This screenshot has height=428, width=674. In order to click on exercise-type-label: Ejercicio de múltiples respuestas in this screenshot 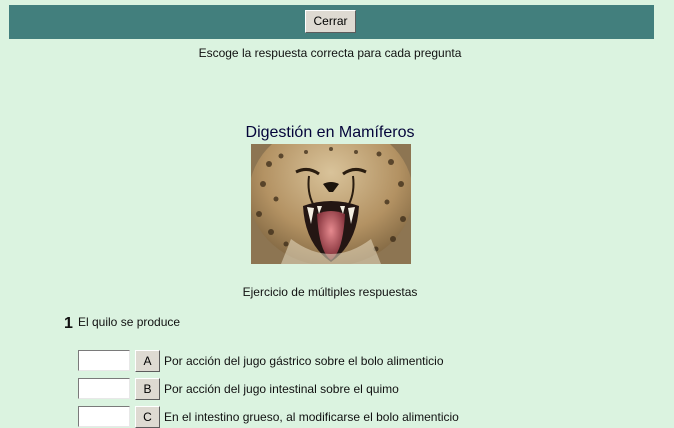, I will do `click(330, 292)`.